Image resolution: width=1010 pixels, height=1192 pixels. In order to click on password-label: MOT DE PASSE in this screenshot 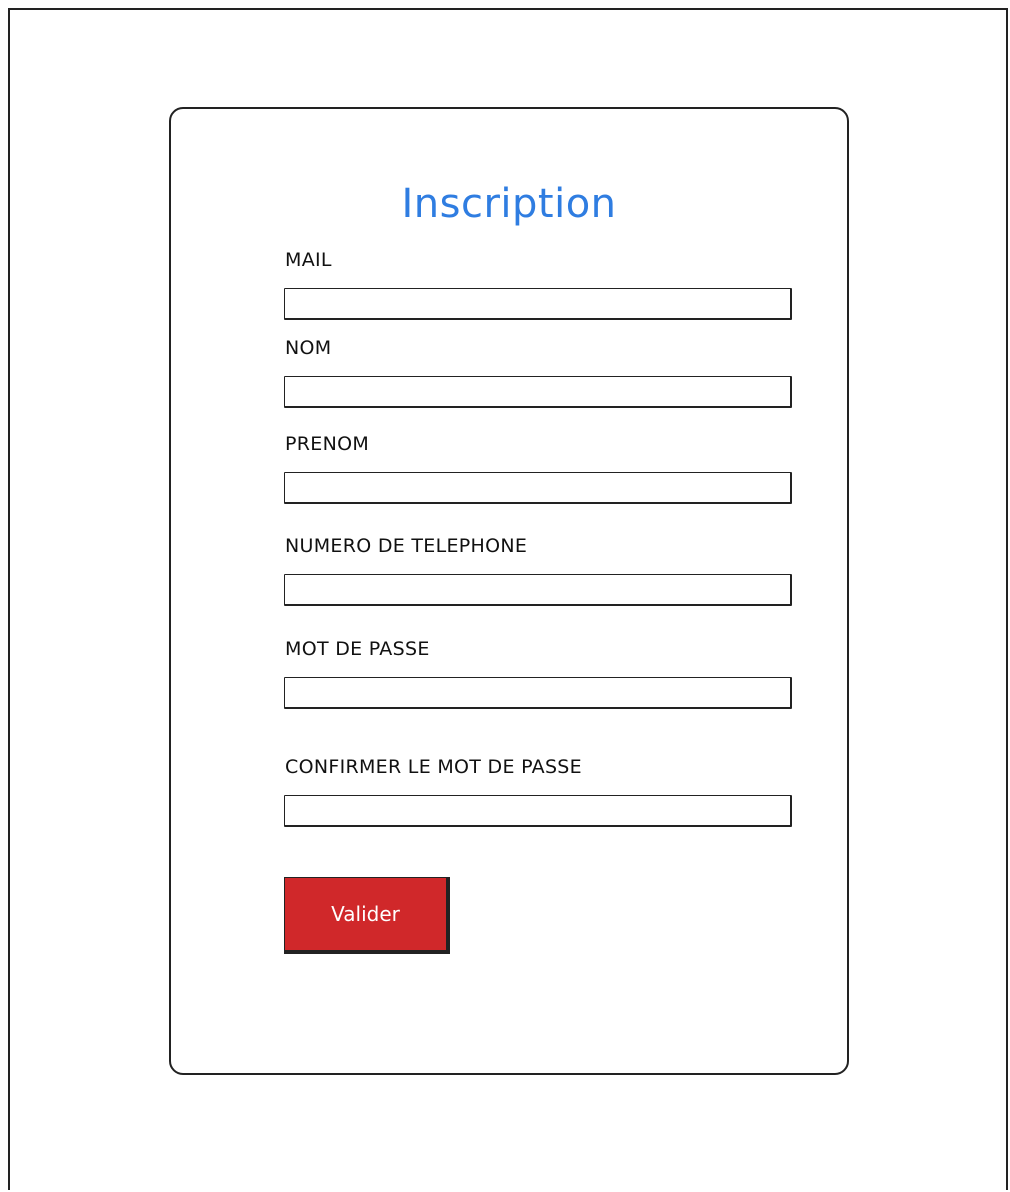, I will do `click(357, 649)`.